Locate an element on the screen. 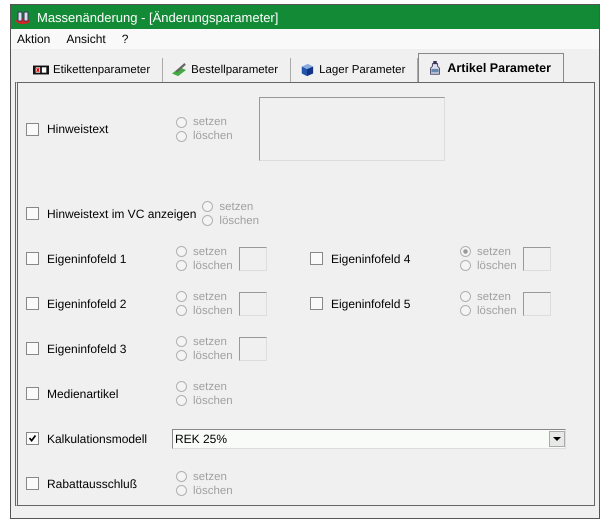  checkbox-label: Hinweistext im VC anzeigen is located at coordinates (121, 213).